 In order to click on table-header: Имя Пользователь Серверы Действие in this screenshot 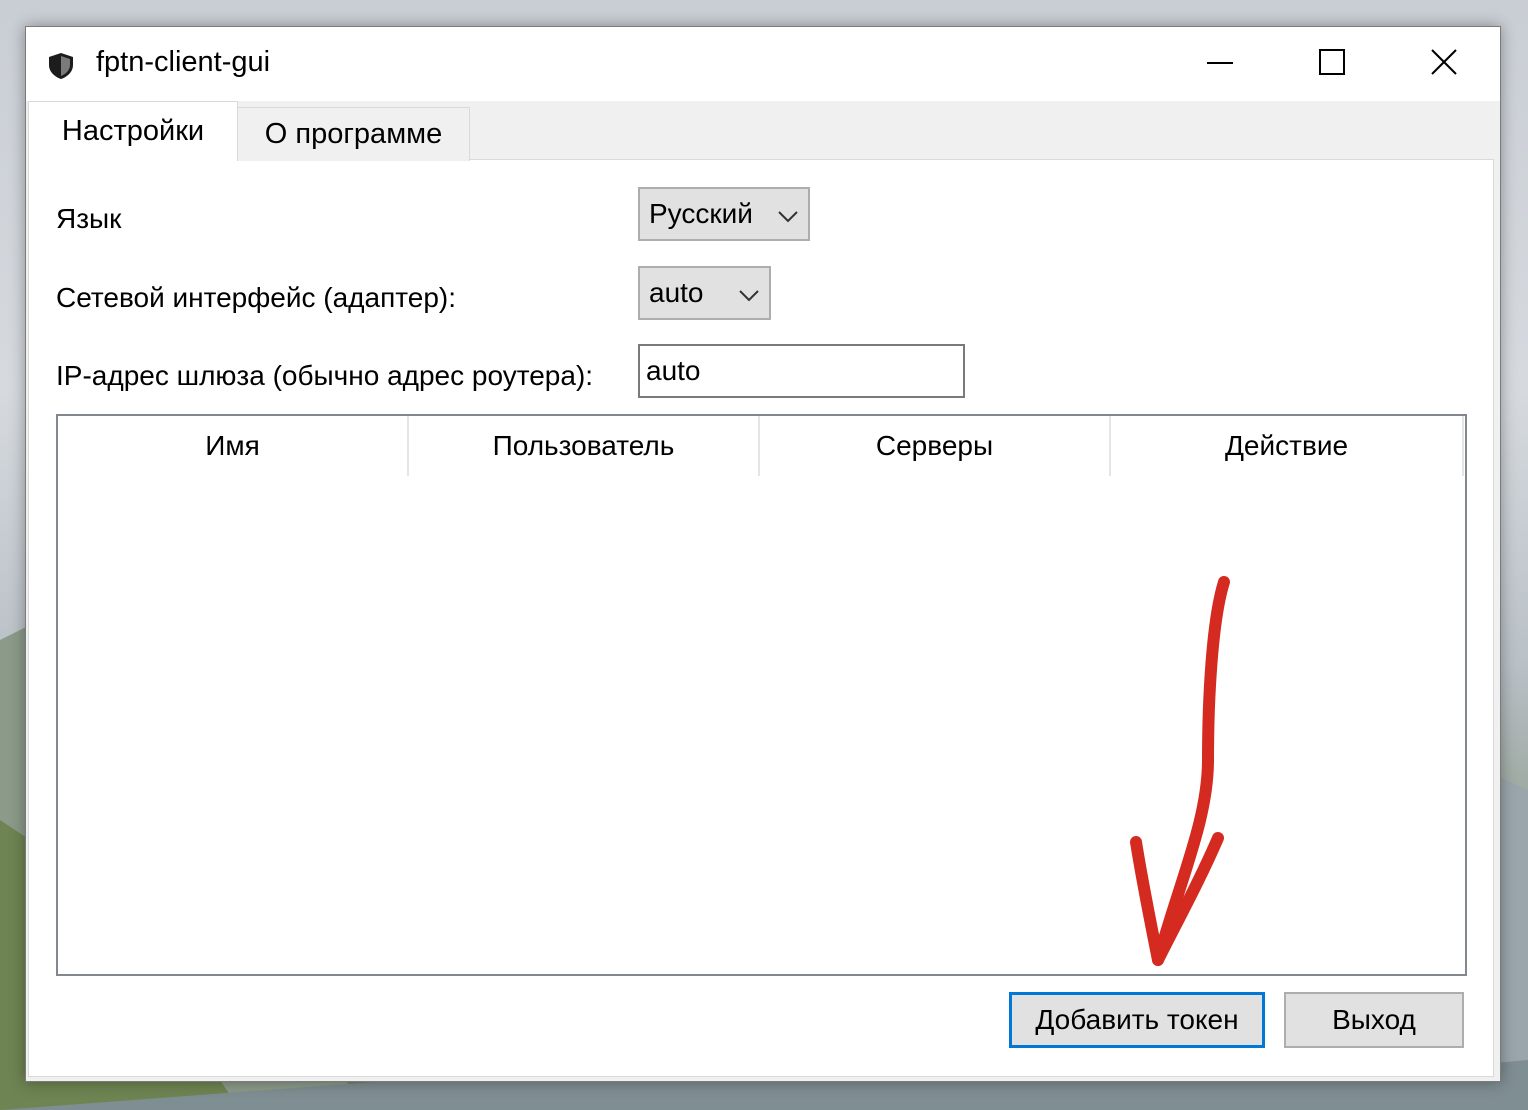, I will do `click(761, 446)`.